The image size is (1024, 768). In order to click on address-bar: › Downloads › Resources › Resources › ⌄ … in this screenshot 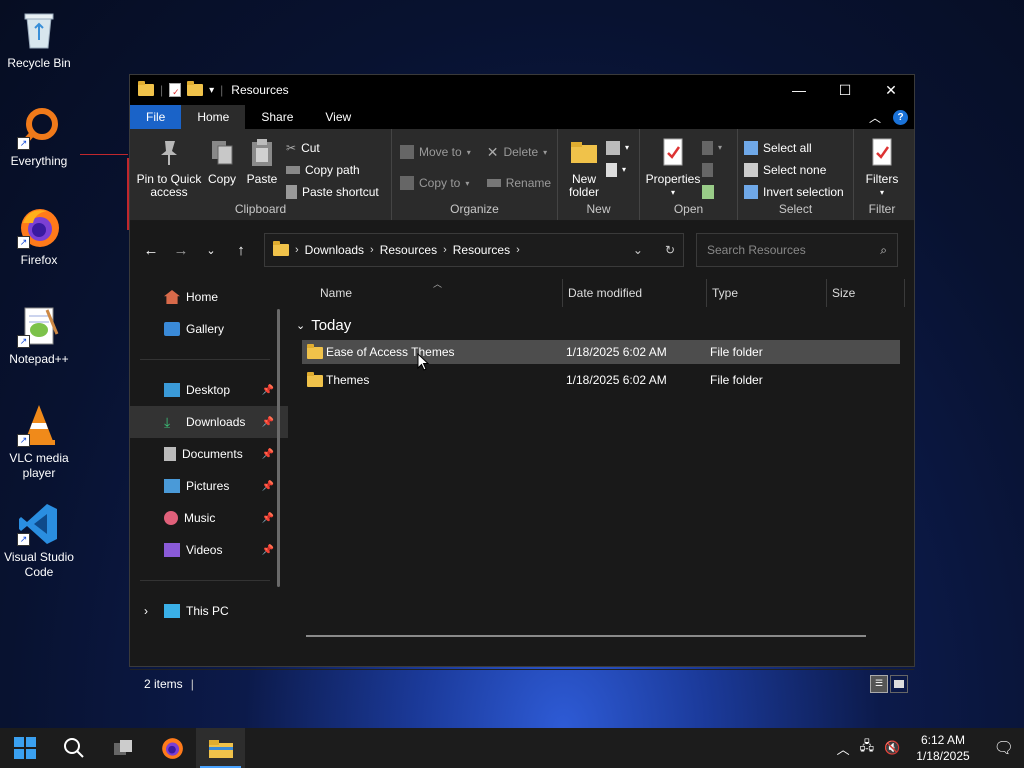, I will do `click(474, 250)`.